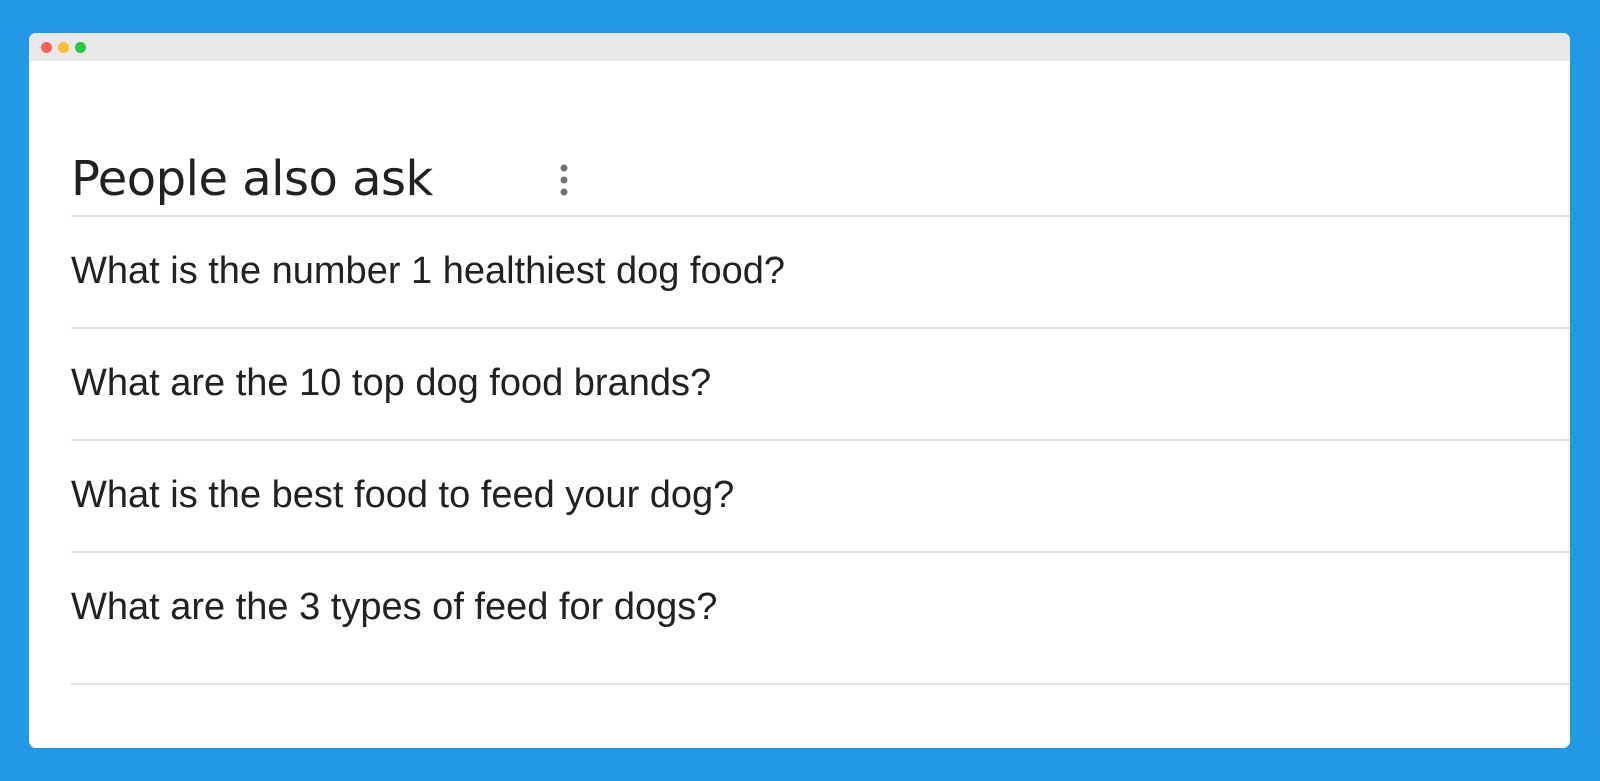  I want to click on minimize-window-button, so click(63, 47).